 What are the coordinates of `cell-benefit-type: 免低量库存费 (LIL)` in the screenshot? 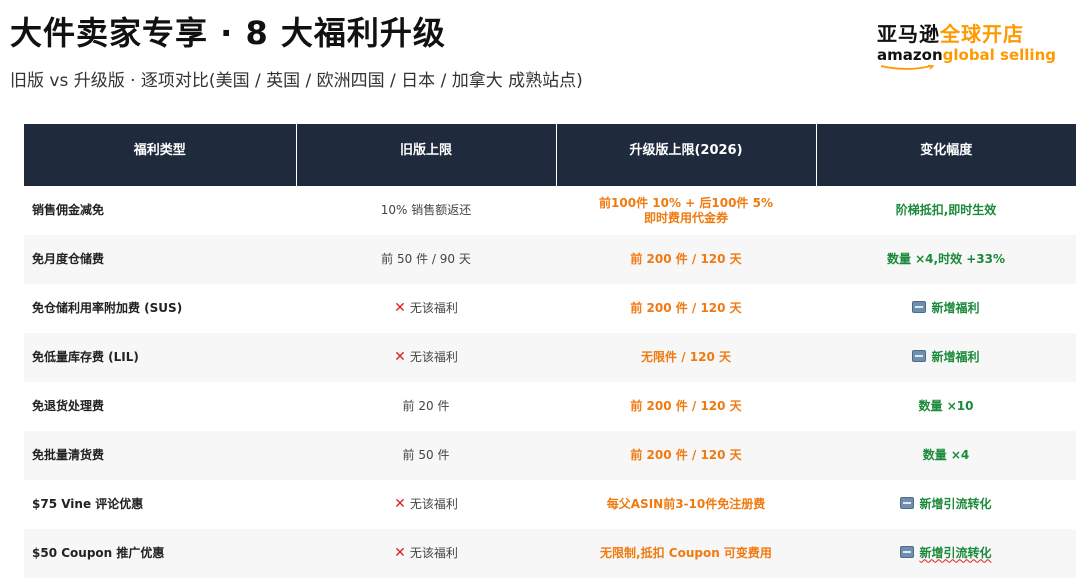 It's located at (160, 357).